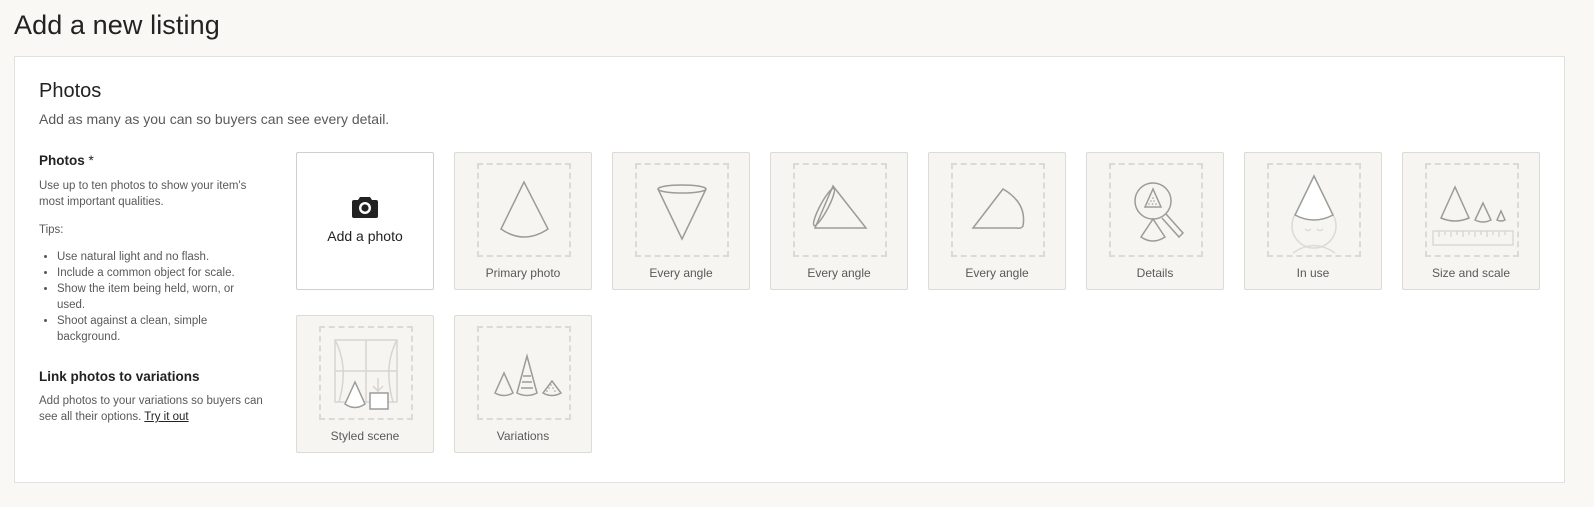  What do you see at coordinates (523, 273) in the screenshot?
I see `slot-label: Primary photo` at bounding box center [523, 273].